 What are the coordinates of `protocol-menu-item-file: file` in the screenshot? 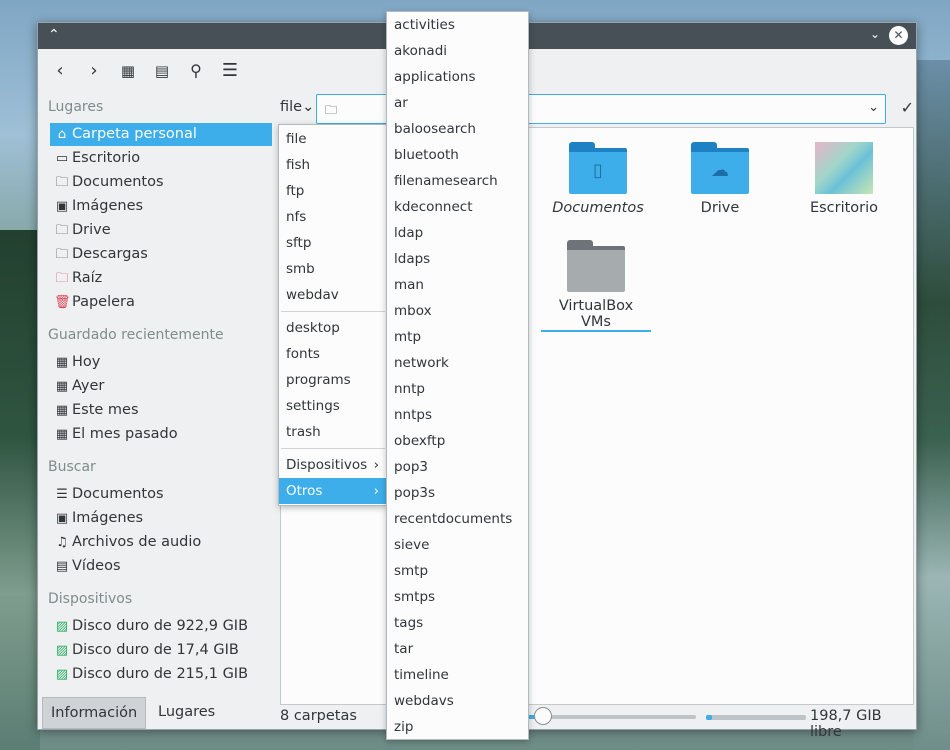 It's located at (333, 139).